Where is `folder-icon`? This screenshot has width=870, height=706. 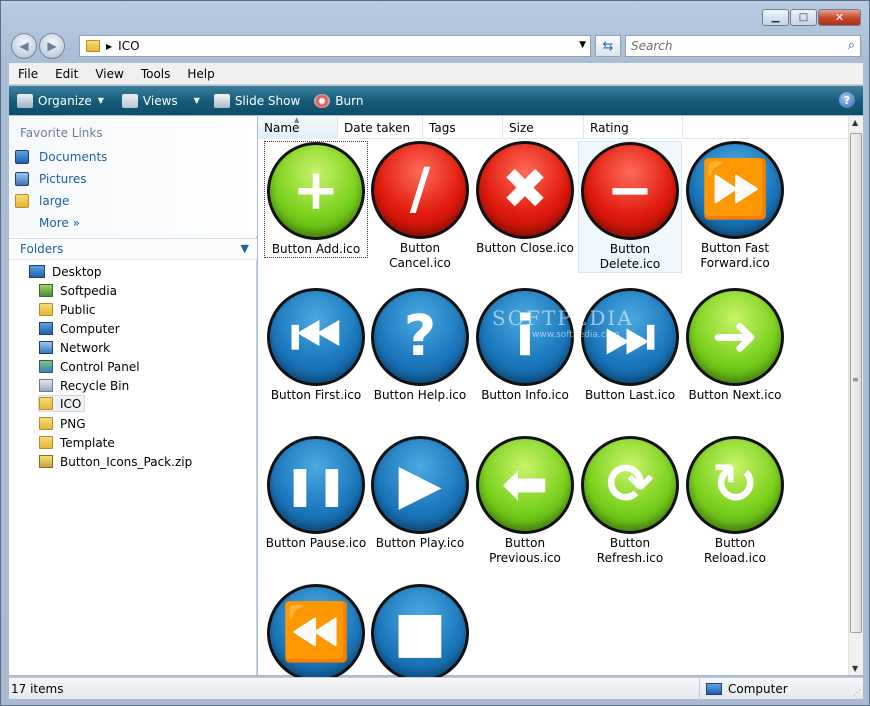 folder-icon is located at coordinates (46, 309).